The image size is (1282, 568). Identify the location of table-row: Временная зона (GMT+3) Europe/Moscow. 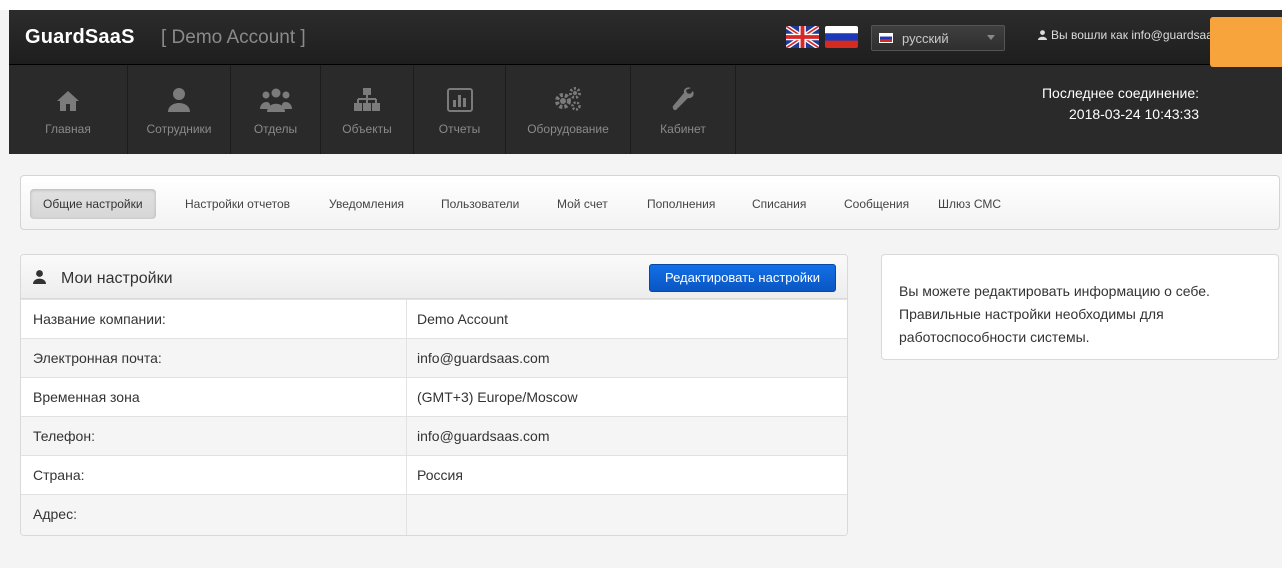
(434, 396).